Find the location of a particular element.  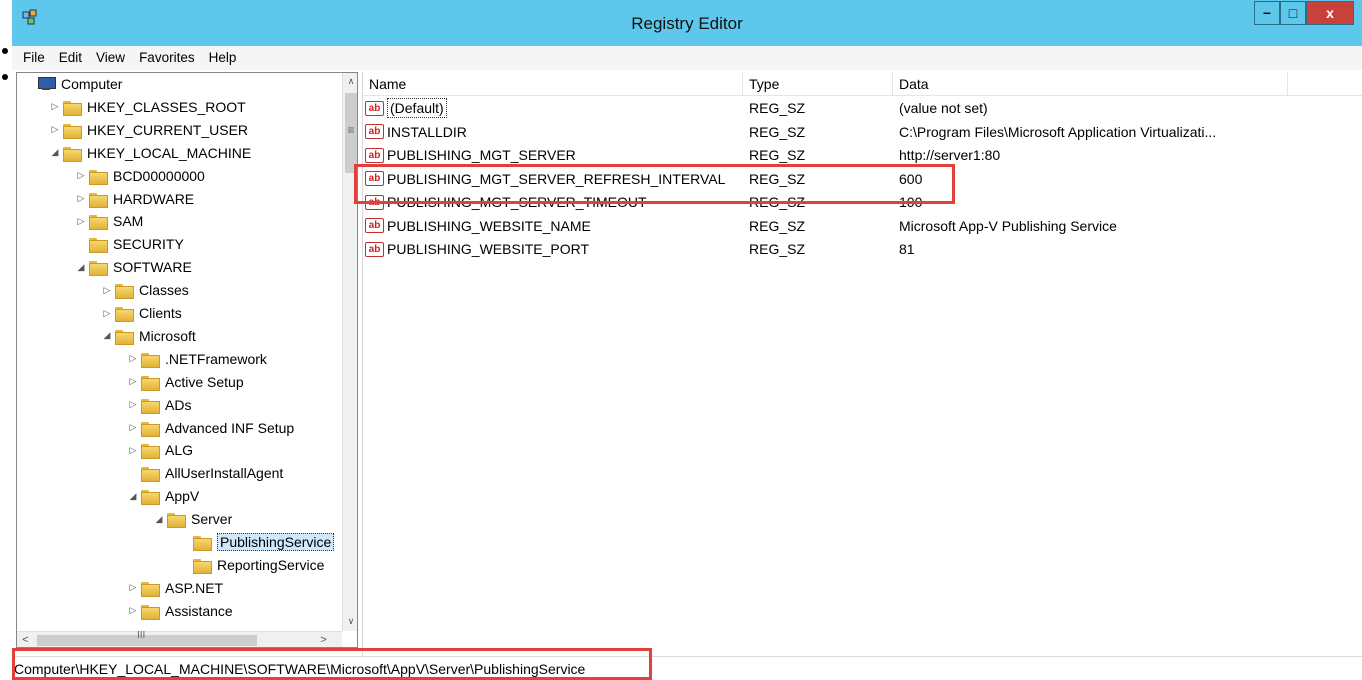

bullet-mark is located at coordinates (5, 51).